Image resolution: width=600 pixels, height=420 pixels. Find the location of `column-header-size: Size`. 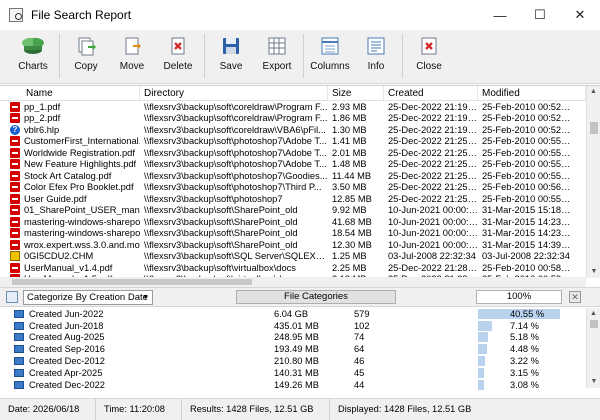

column-header-size: Size is located at coordinates (356, 93).